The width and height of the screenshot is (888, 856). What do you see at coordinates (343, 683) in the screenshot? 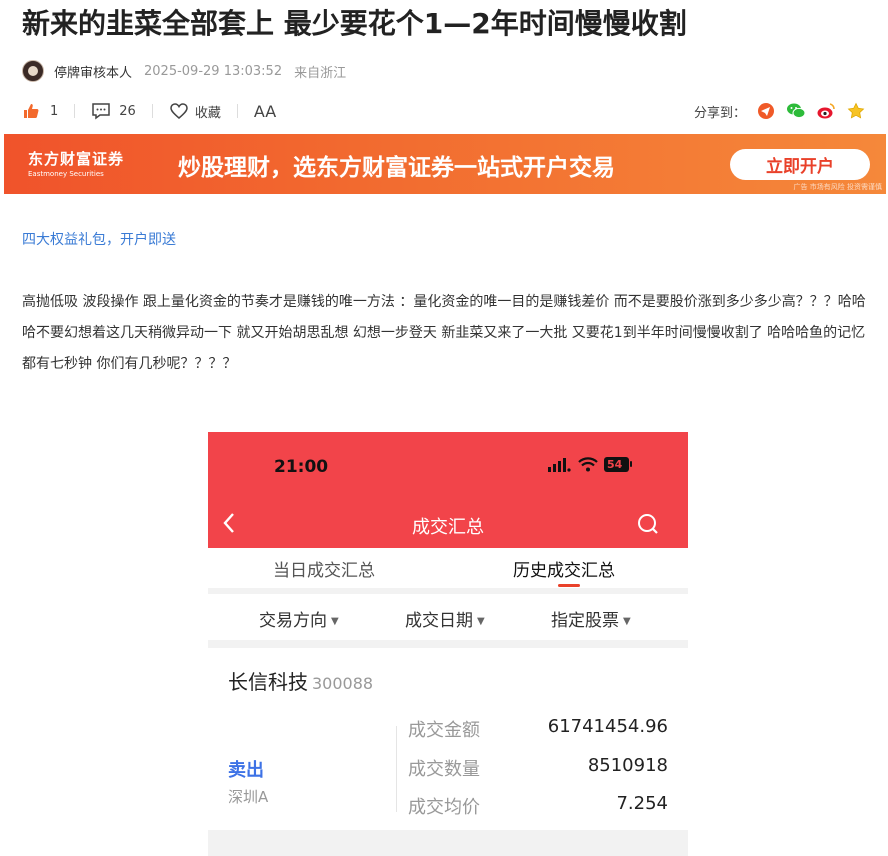
I see `stock-code: 300088` at bounding box center [343, 683].